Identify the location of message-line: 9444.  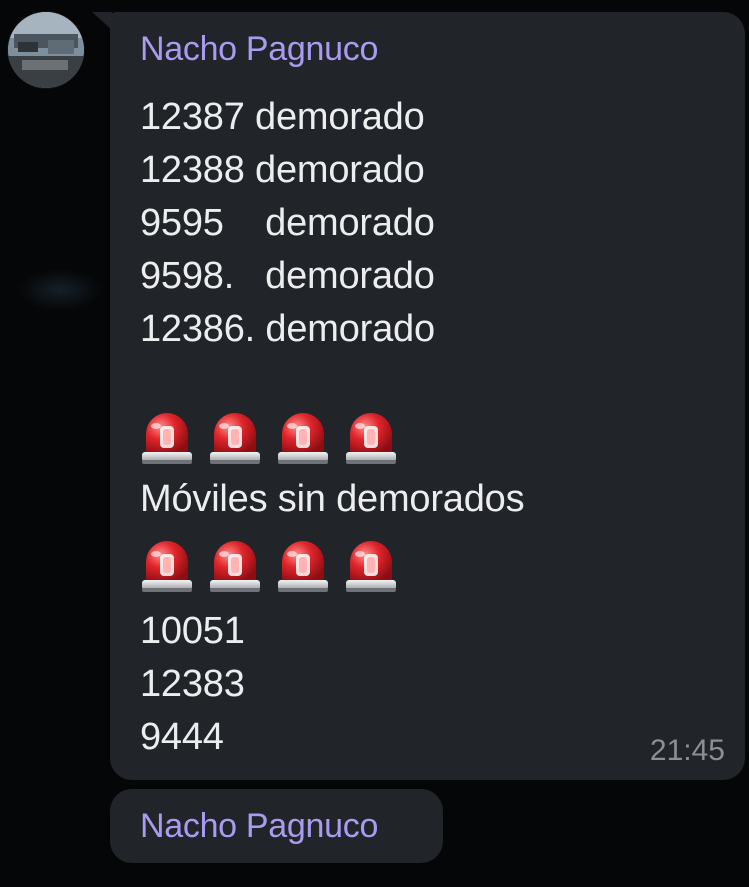
(182, 737).